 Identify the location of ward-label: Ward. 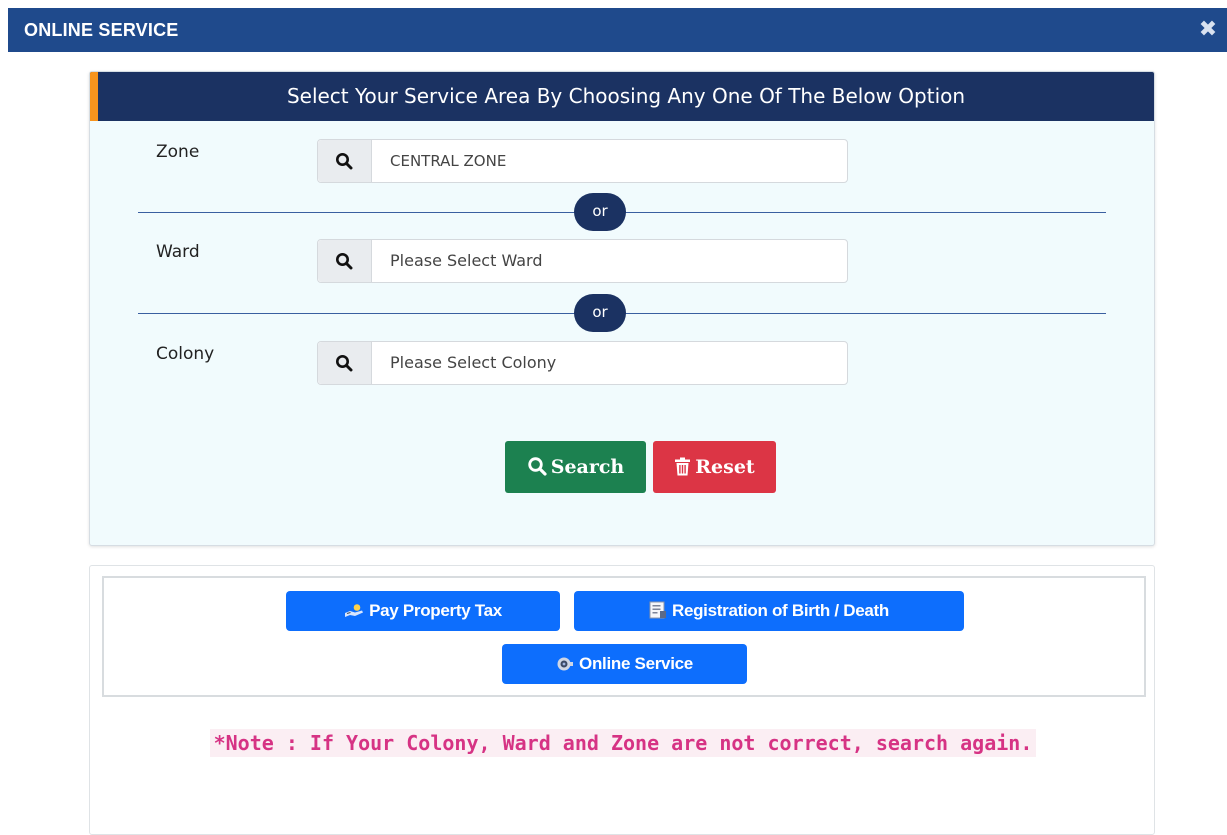
(178, 252).